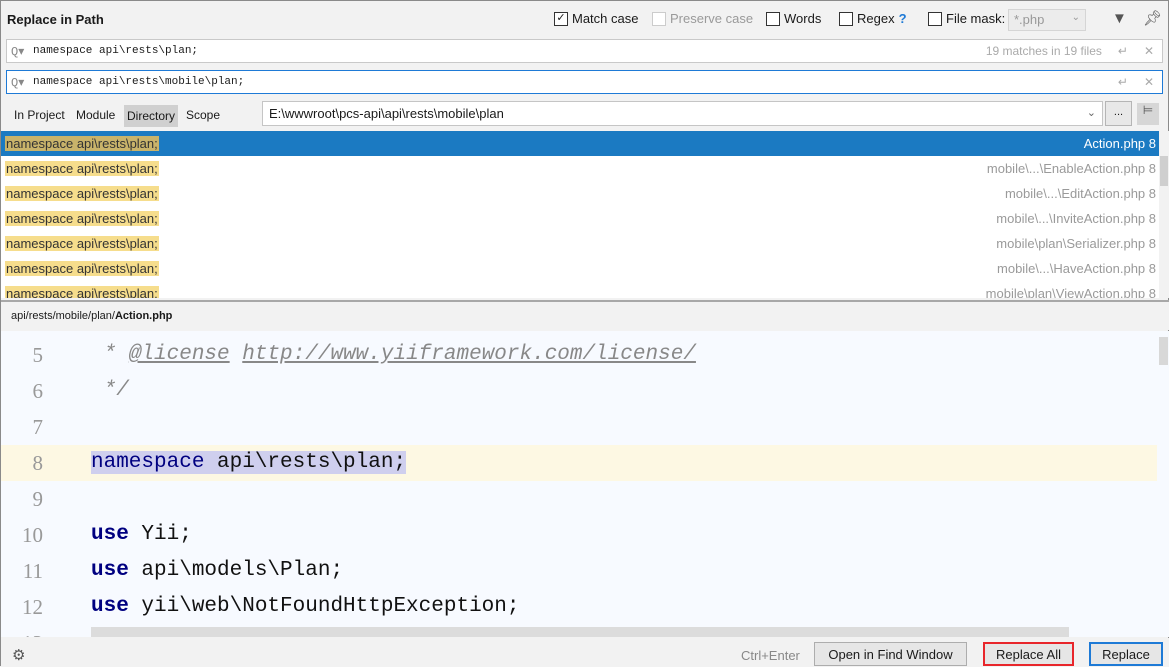 The width and height of the screenshot is (1169, 667). Describe the element at coordinates (203, 115) in the screenshot. I see `tab-scope: Scope` at that location.